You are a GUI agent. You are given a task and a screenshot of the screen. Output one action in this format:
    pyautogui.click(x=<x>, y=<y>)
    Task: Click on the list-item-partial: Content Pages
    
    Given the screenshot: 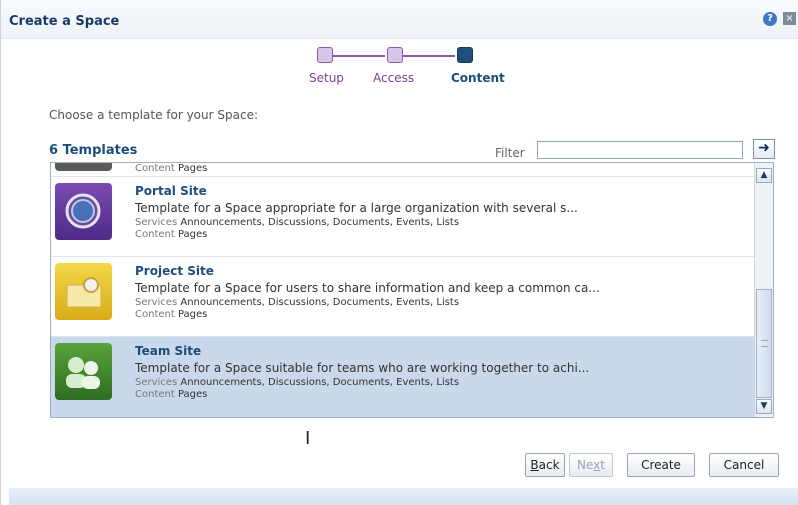 What is the action you would take?
    pyautogui.click(x=403, y=170)
    